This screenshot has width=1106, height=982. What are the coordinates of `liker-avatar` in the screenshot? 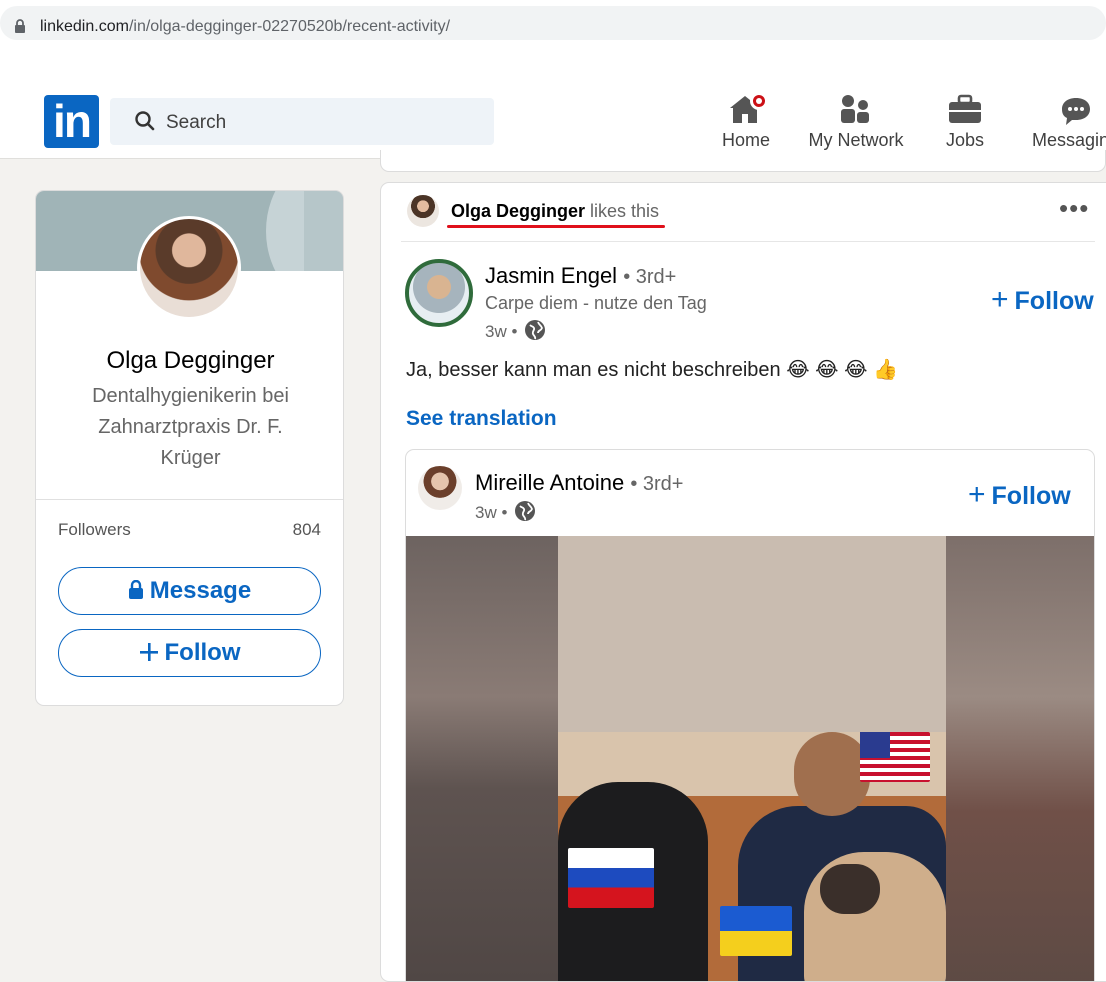 It's located at (423, 211).